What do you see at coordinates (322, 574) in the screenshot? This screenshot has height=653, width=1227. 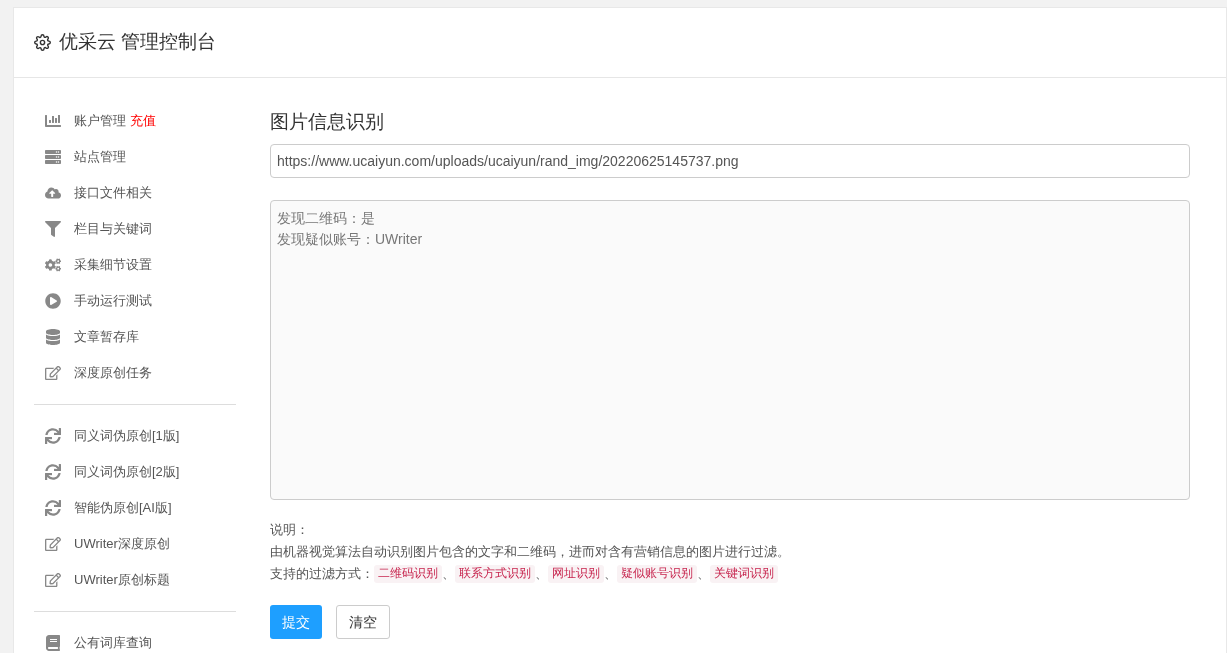 I see `filter-label: 支持的过滤方式：` at bounding box center [322, 574].